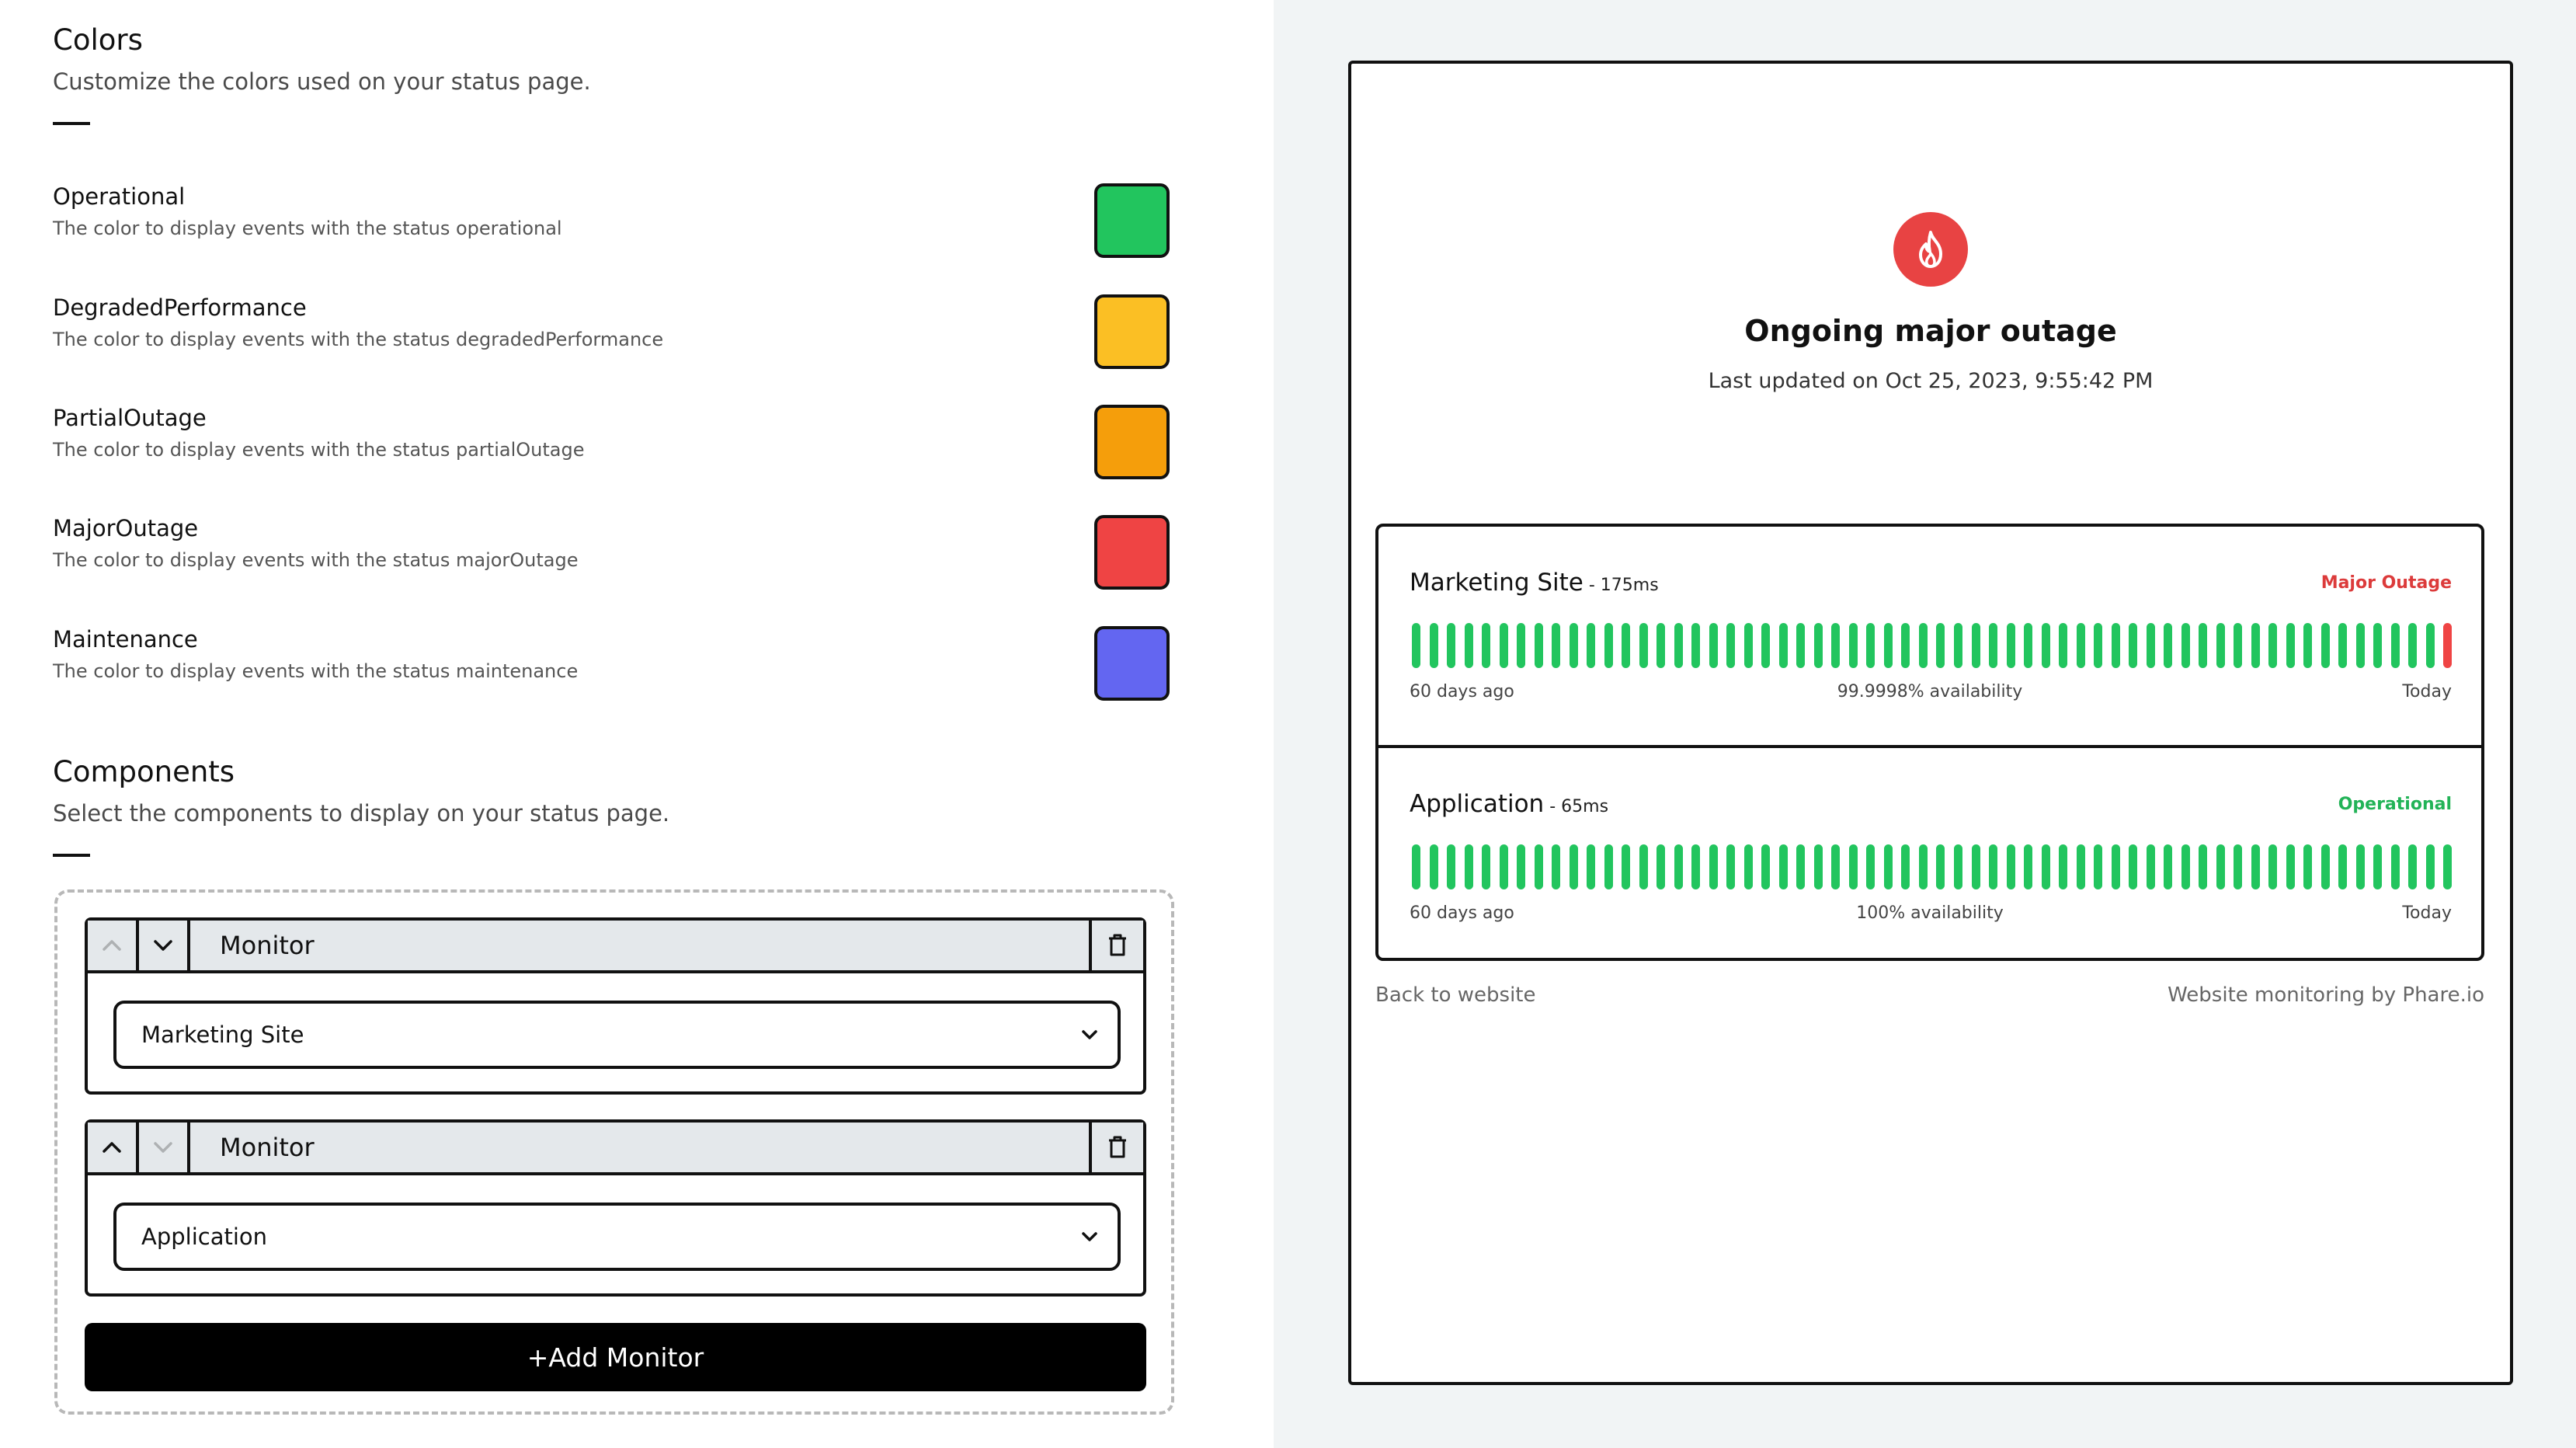  I want to click on monitor-select: Marketing Site, so click(617, 1035).